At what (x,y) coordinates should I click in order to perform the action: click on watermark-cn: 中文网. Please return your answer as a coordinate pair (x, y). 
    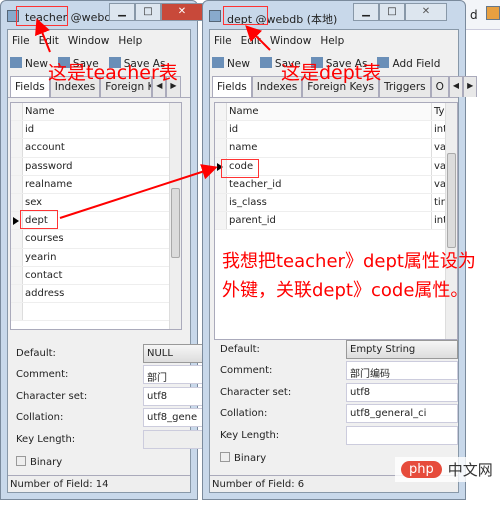
    Looking at the image, I should click on (470, 470).